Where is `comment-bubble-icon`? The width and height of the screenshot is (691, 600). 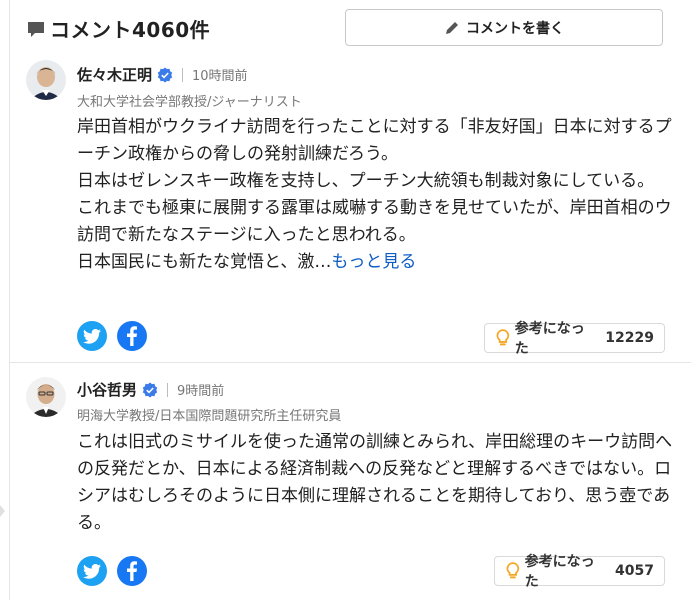
comment-bubble-icon is located at coordinates (36, 29).